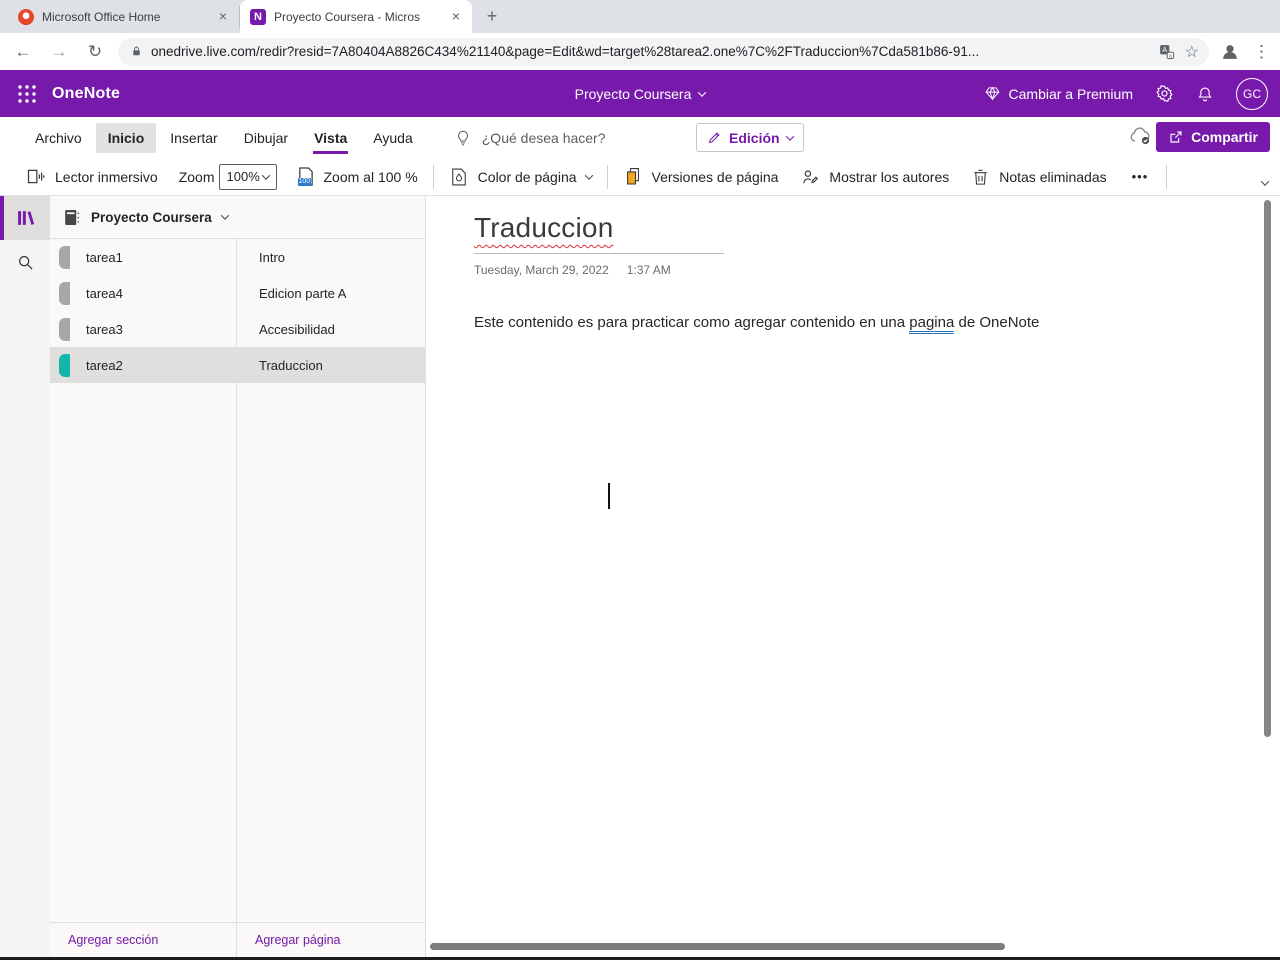  Describe the element at coordinates (543, 228) in the screenshot. I see `page-title: Traduccion` at that location.